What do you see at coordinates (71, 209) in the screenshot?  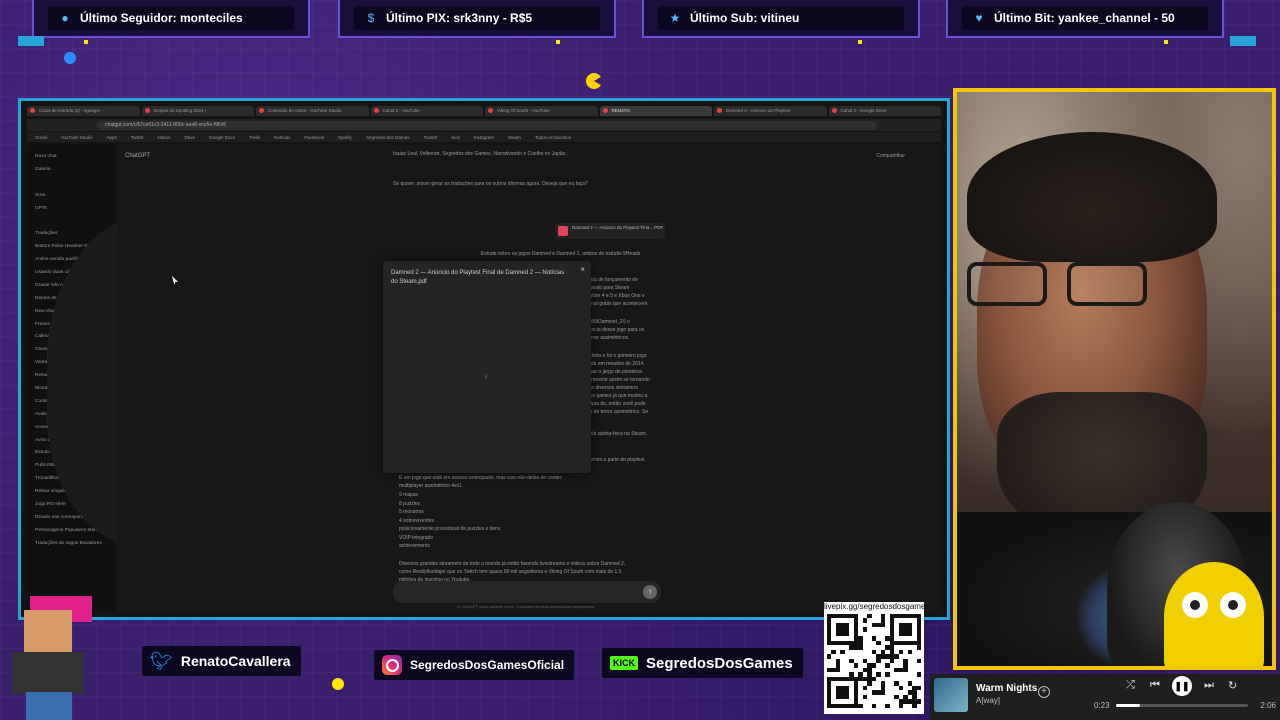 I see `sidebar-chat-item: GPTs` at bounding box center [71, 209].